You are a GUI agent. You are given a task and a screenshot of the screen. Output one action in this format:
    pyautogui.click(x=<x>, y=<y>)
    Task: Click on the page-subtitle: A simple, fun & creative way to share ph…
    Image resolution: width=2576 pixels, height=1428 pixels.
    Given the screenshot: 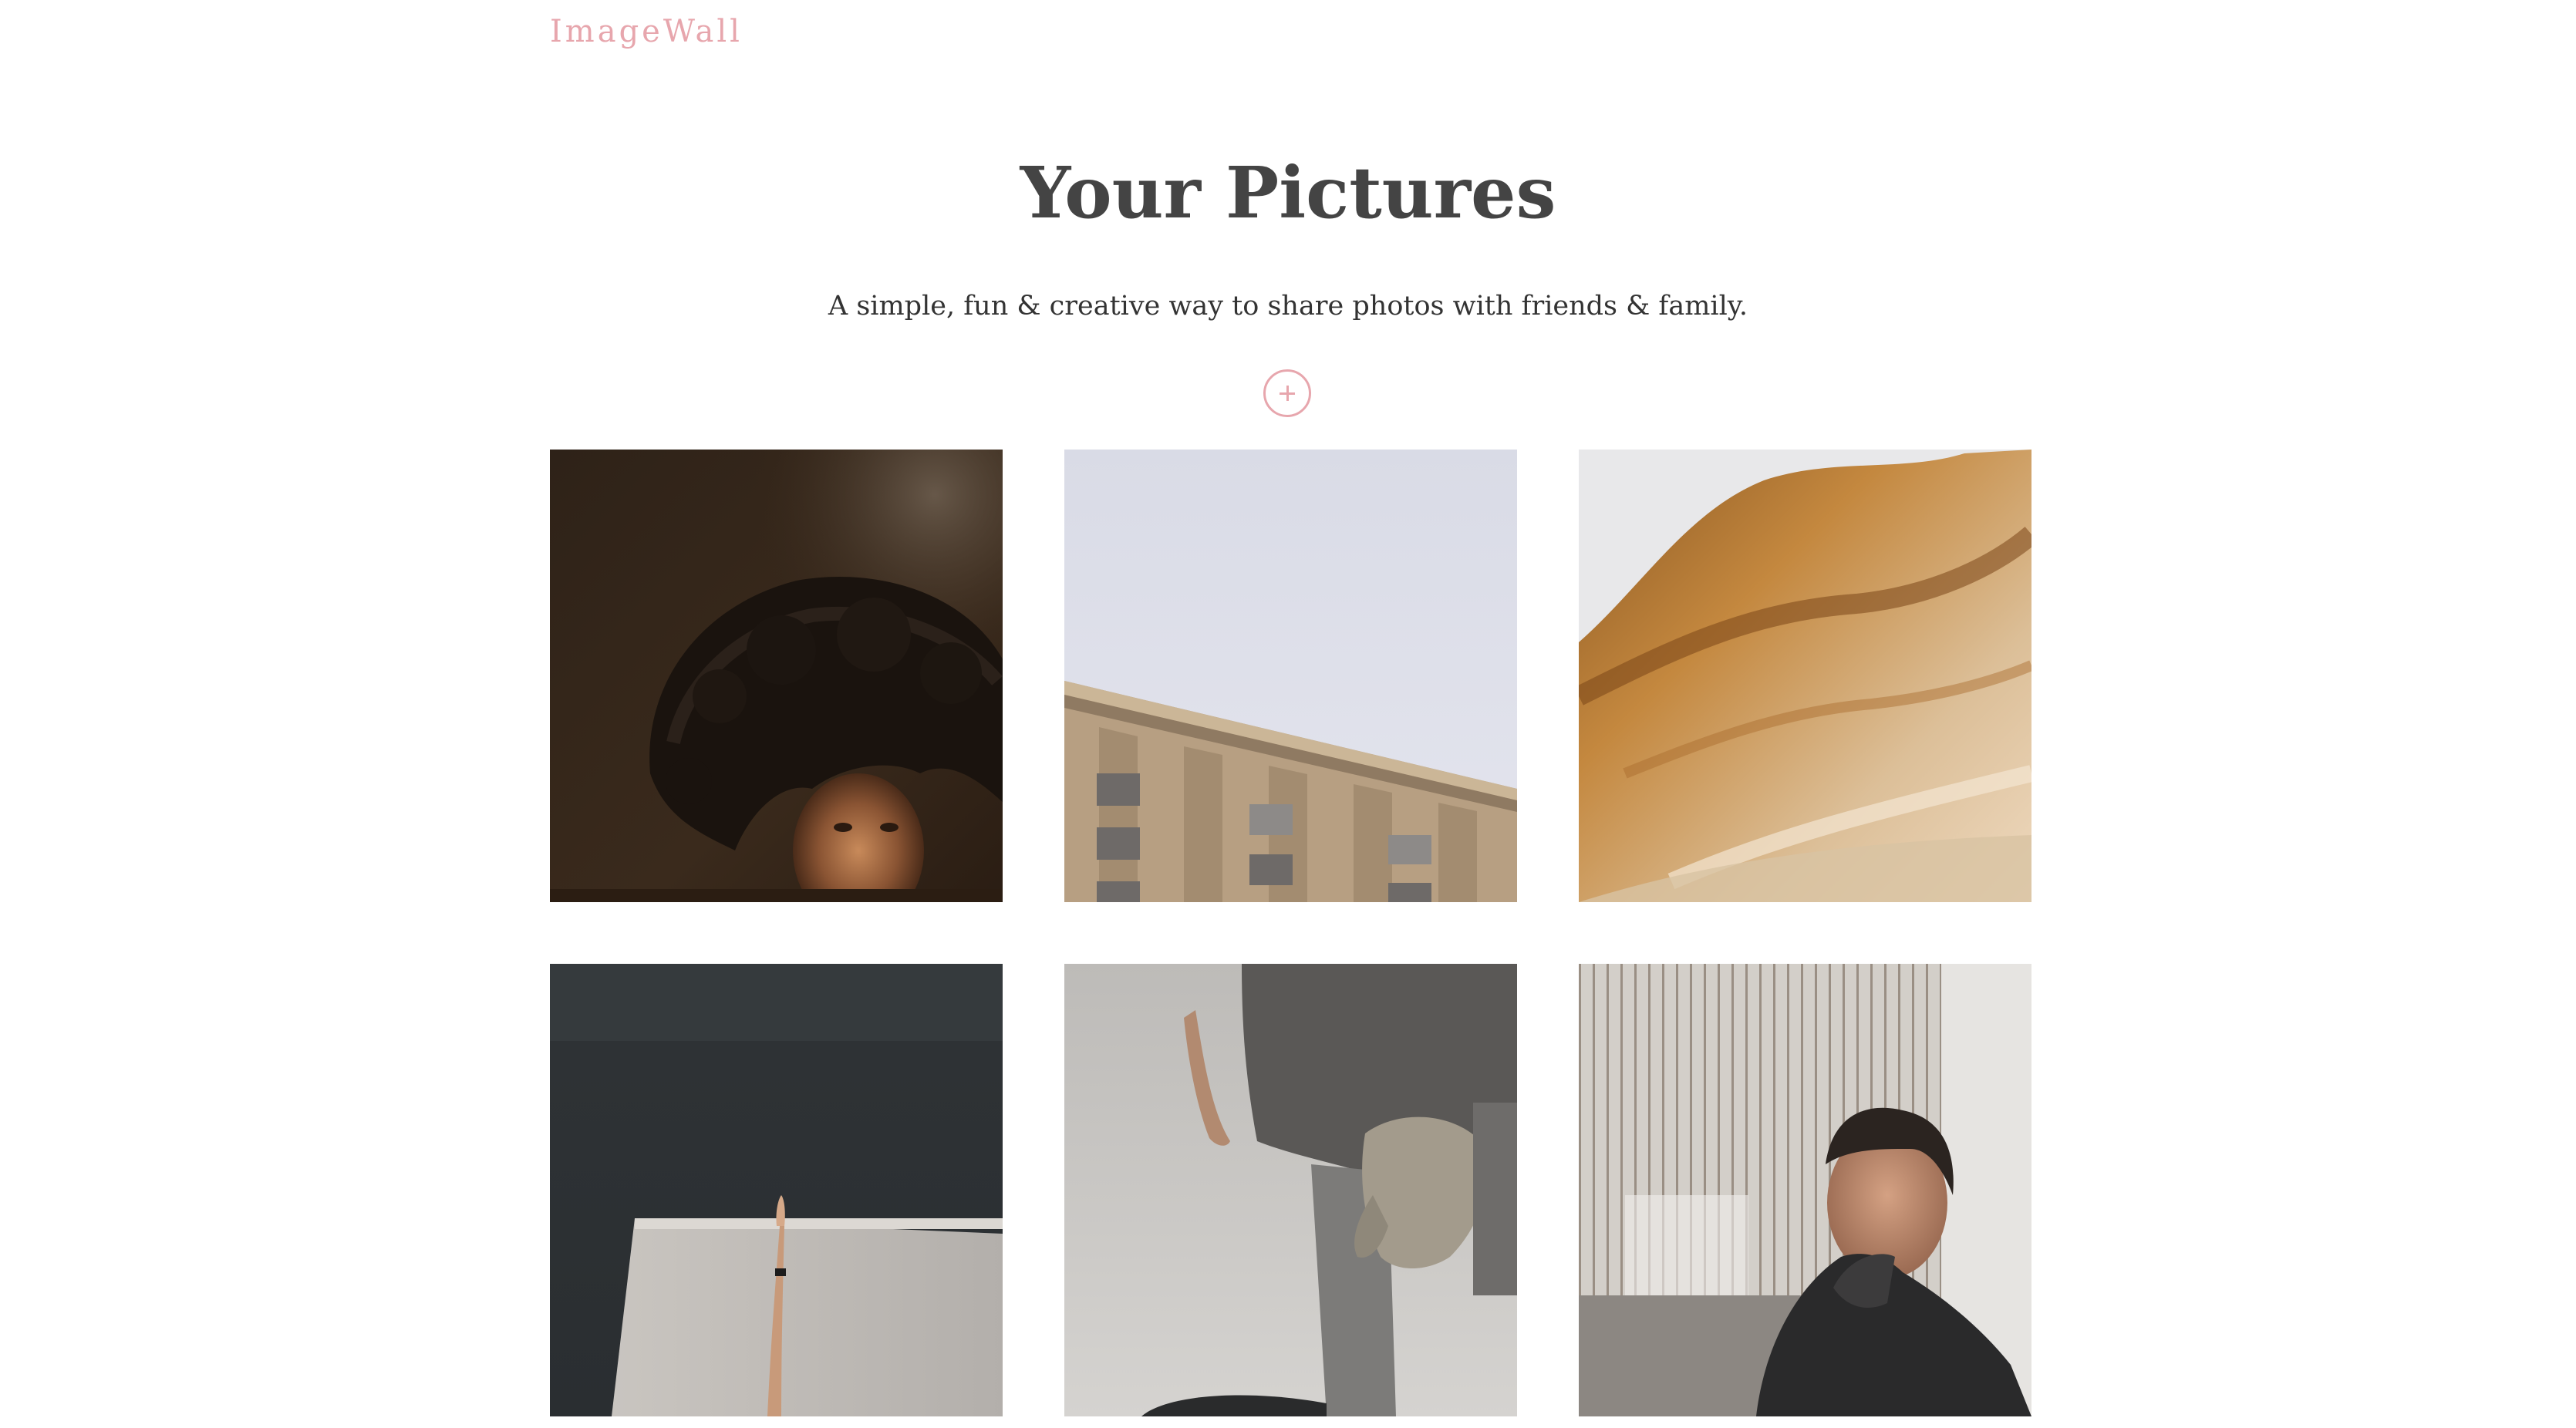 What is the action you would take?
    pyautogui.click(x=1288, y=306)
    